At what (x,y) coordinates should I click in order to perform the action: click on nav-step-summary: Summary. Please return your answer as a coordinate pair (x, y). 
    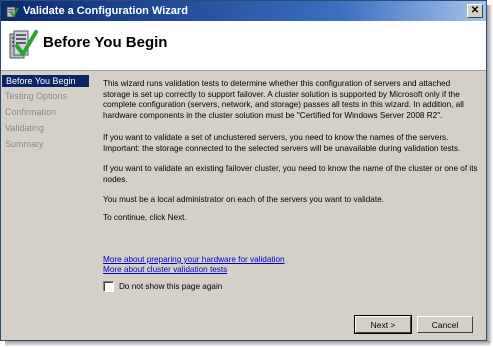
    Looking at the image, I should click on (24, 144).